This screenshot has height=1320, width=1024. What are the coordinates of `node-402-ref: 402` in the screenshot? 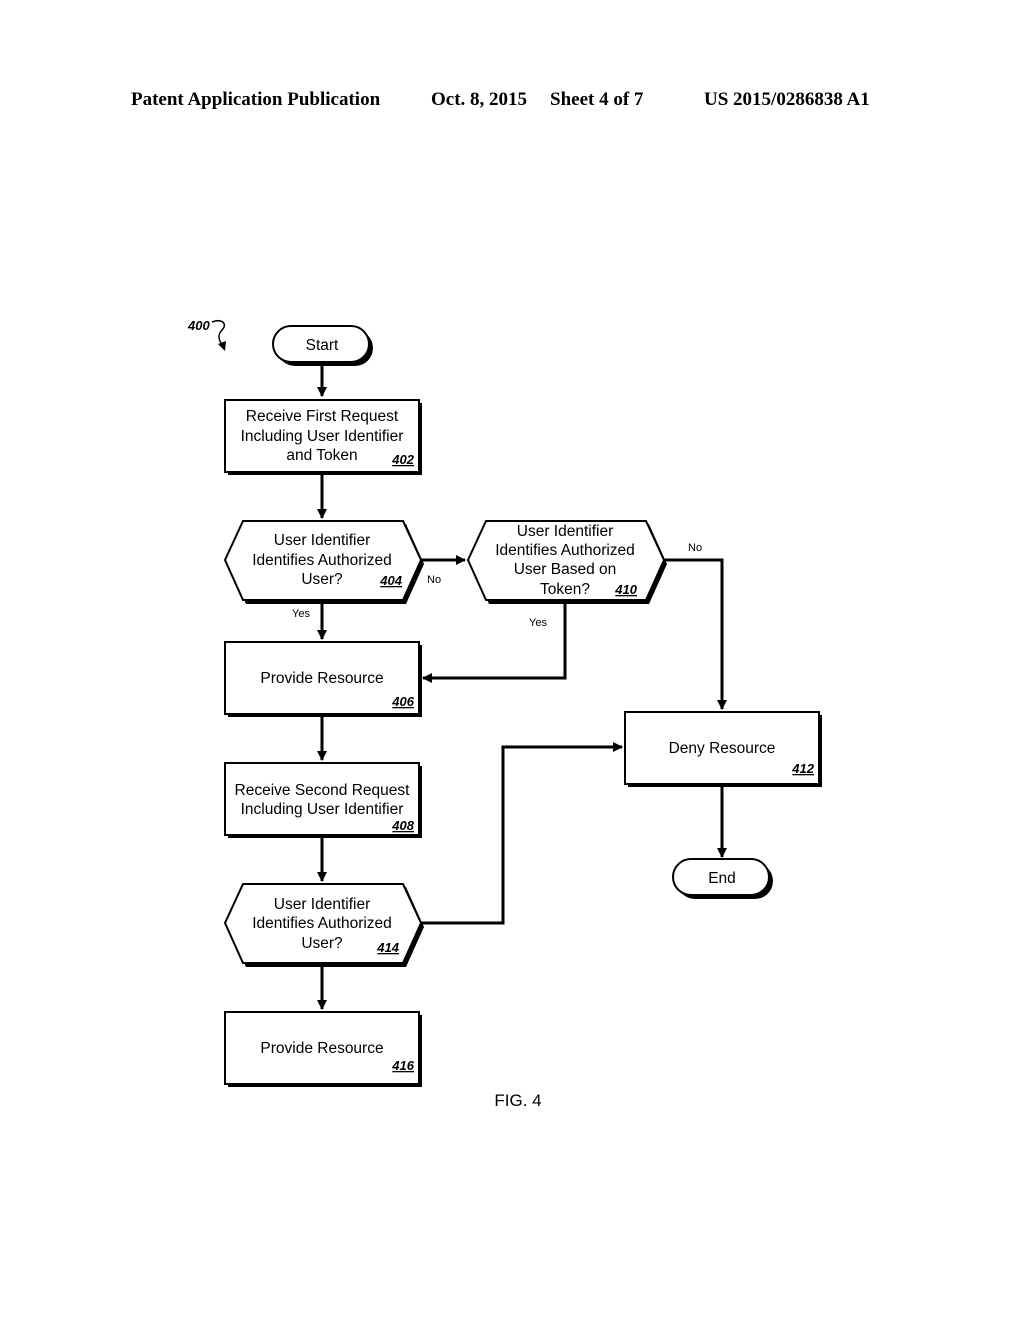 It's located at (402, 459).